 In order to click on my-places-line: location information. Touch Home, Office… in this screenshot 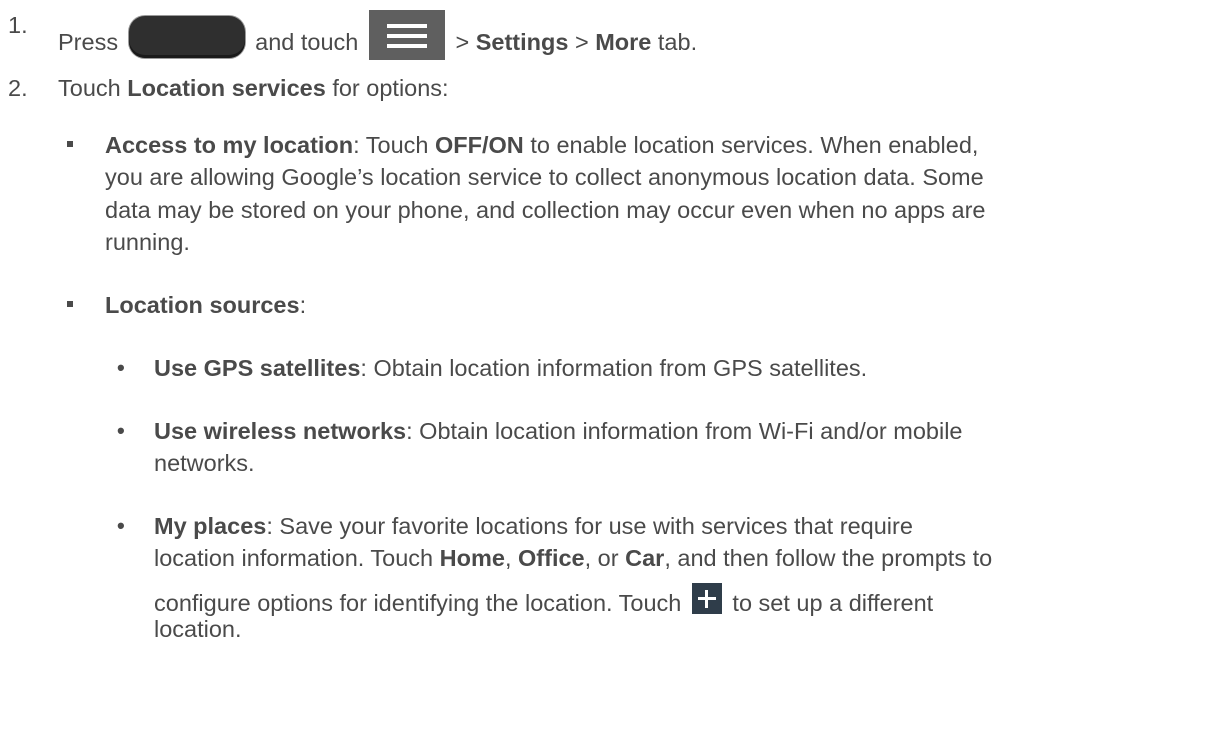, I will do `click(573, 558)`.